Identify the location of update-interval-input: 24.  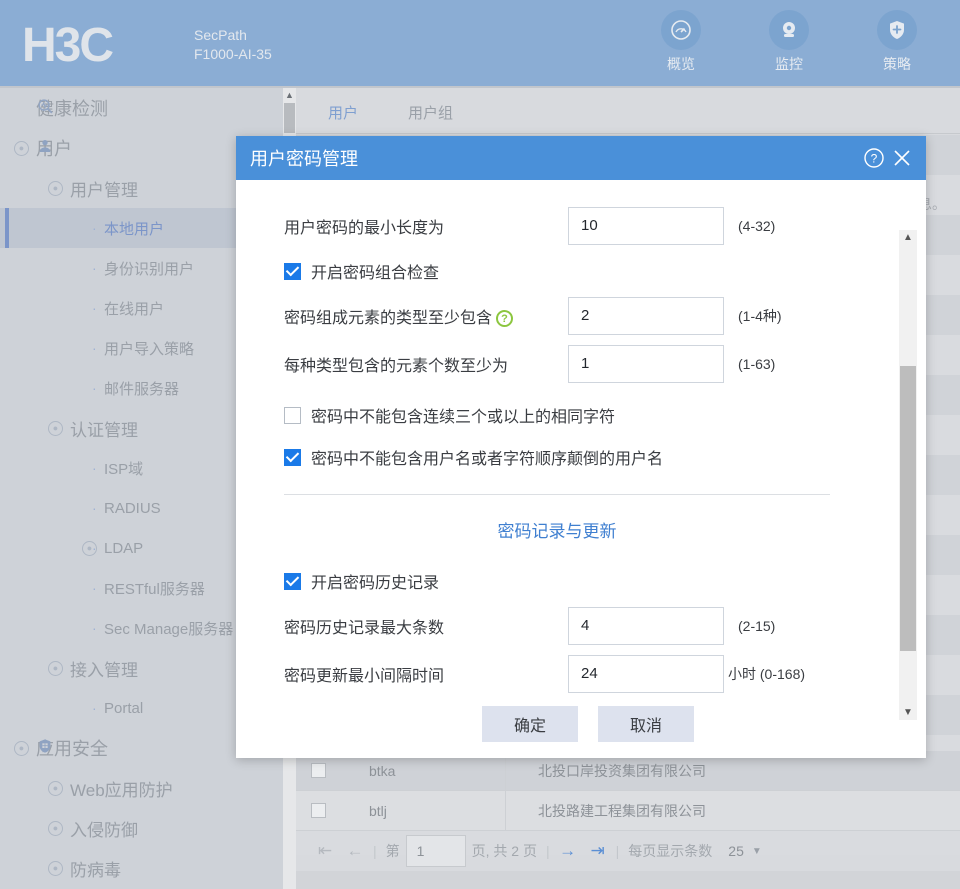
(646, 674).